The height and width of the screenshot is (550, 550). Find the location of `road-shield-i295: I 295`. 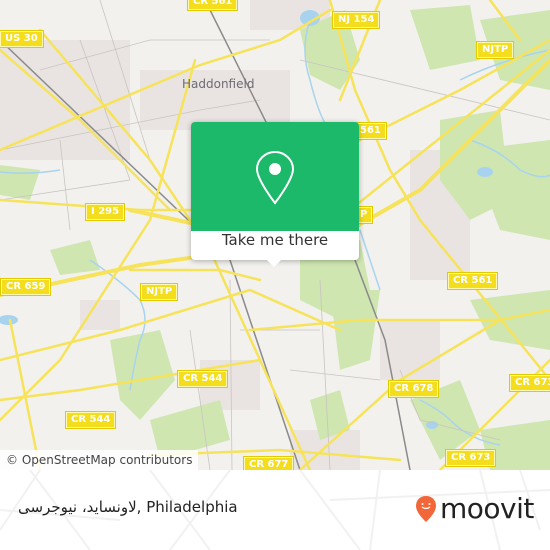

road-shield-i295: I 295 is located at coordinates (105, 212).